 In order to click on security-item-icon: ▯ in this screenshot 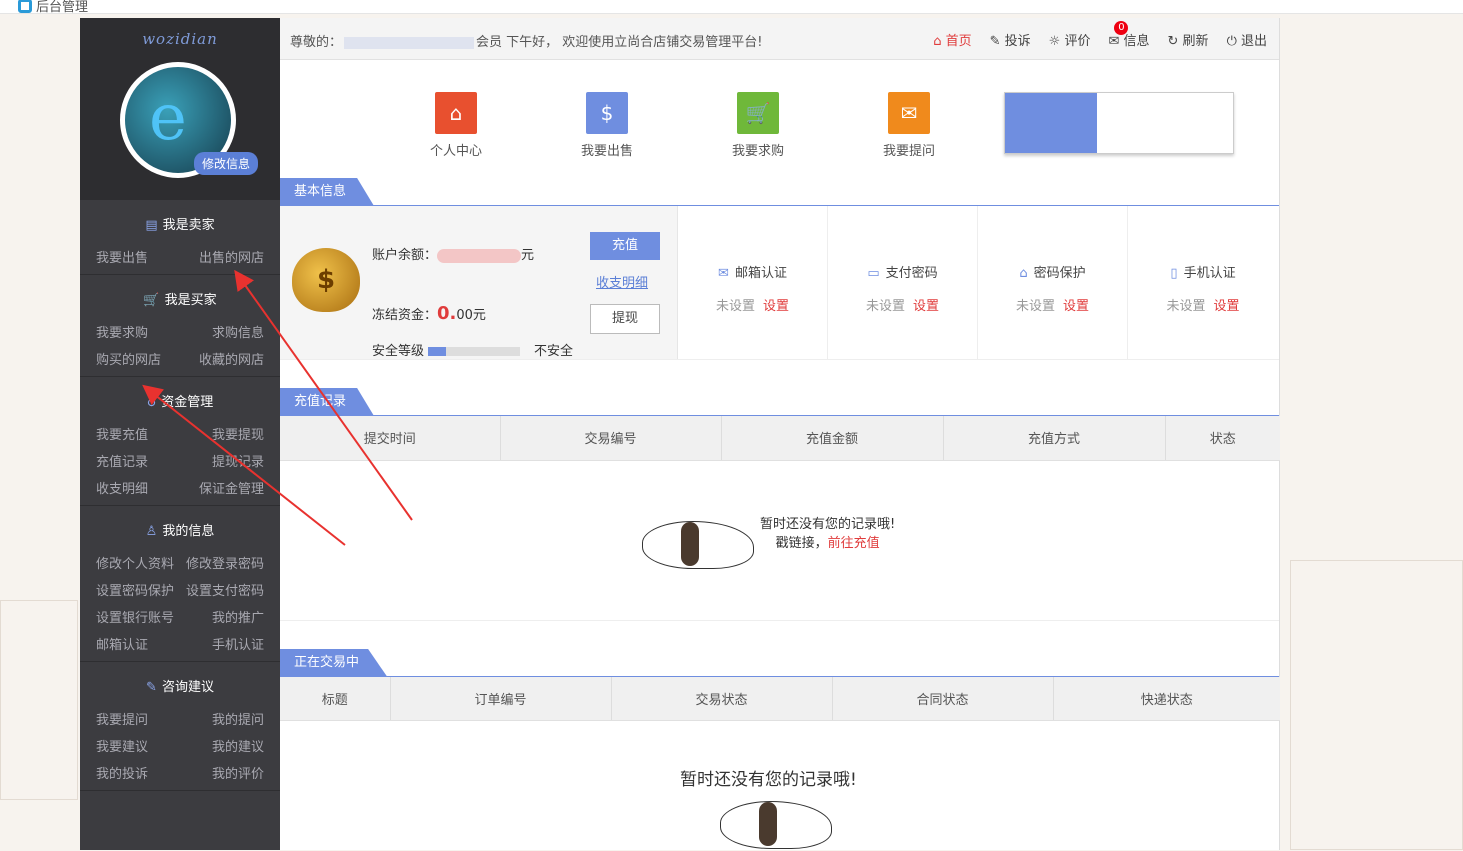, I will do `click(1174, 273)`.